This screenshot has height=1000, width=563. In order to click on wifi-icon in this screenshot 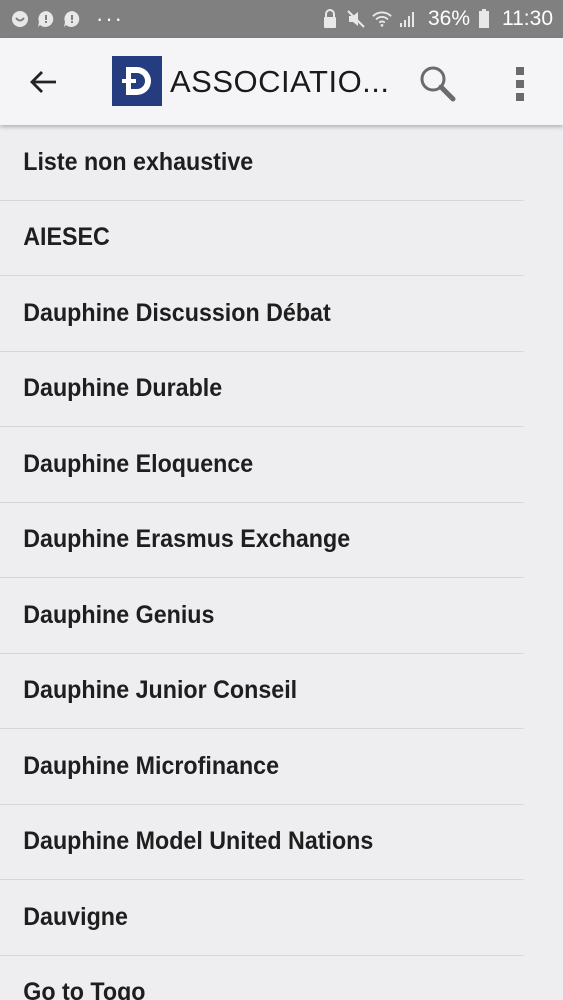, I will do `click(382, 19)`.